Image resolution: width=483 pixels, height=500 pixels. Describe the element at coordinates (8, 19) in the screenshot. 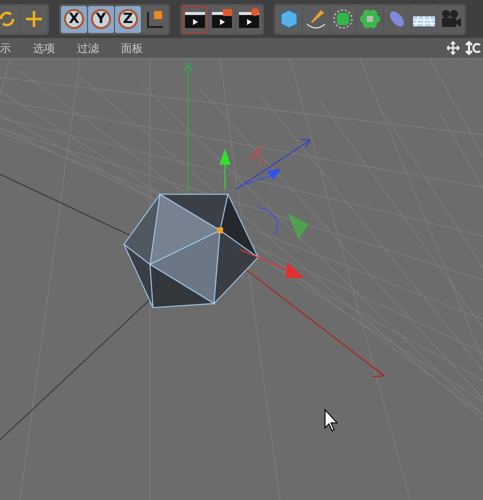

I see `rotate-icon` at that location.